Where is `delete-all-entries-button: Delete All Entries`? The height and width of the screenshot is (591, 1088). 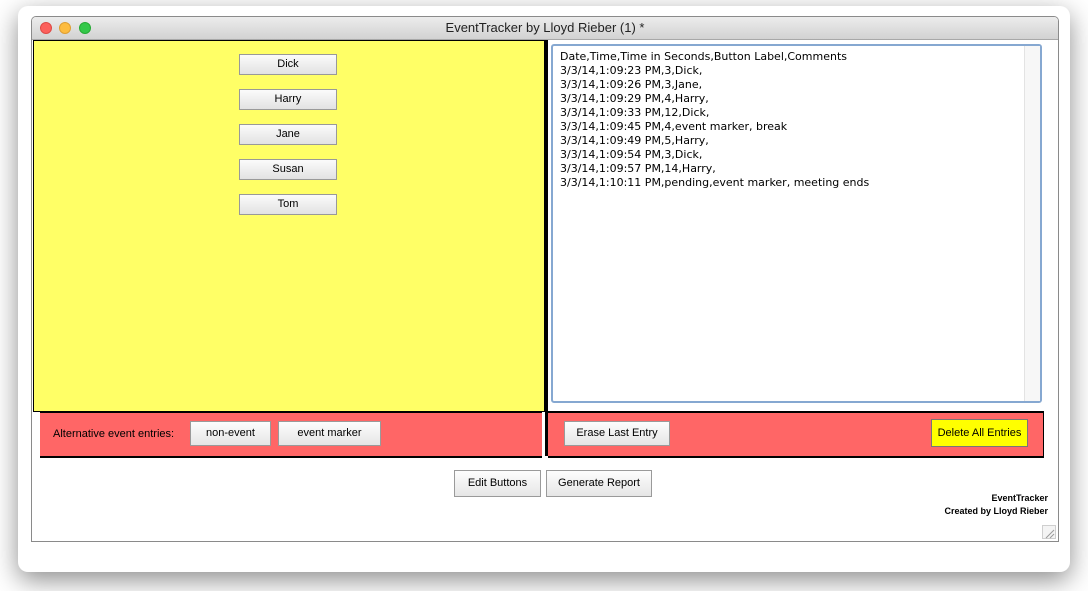
delete-all-entries-button: Delete All Entries is located at coordinates (979, 433).